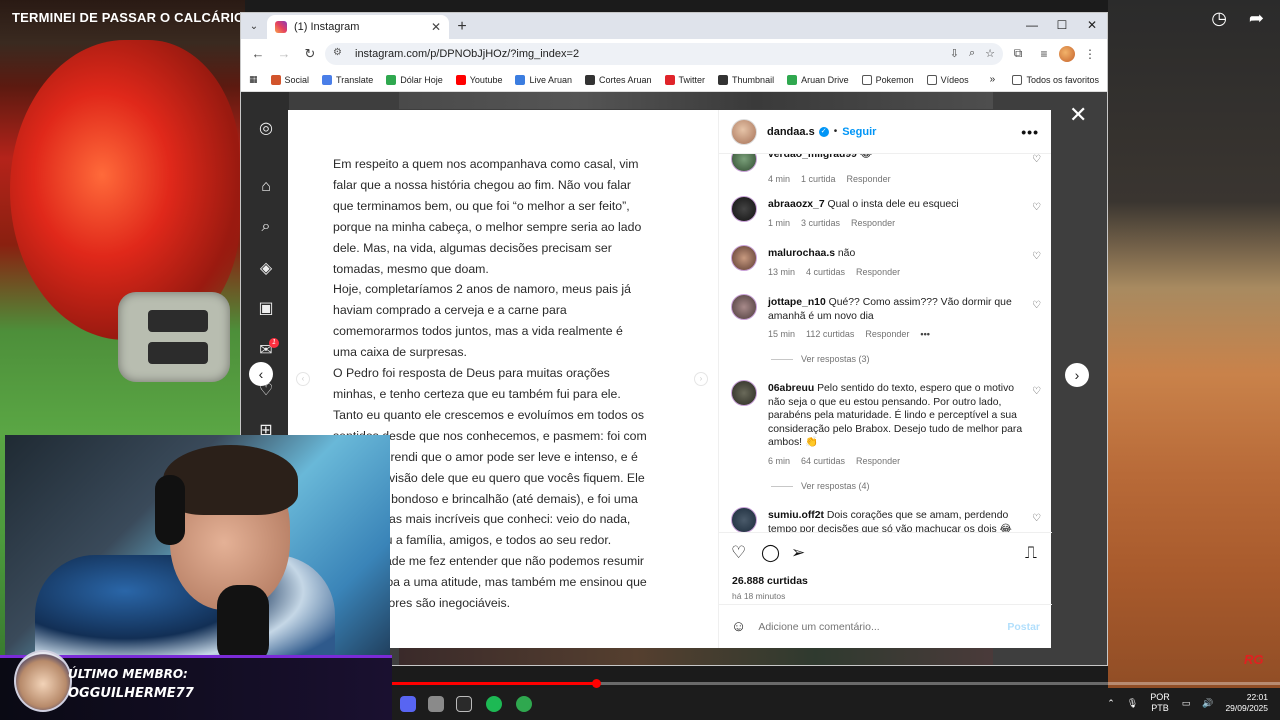 This screenshot has width=1280, height=720. Describe the element at coordinates (887, 79) in the screenshot. I see `bookmark-folder: Pokemon` at that location.